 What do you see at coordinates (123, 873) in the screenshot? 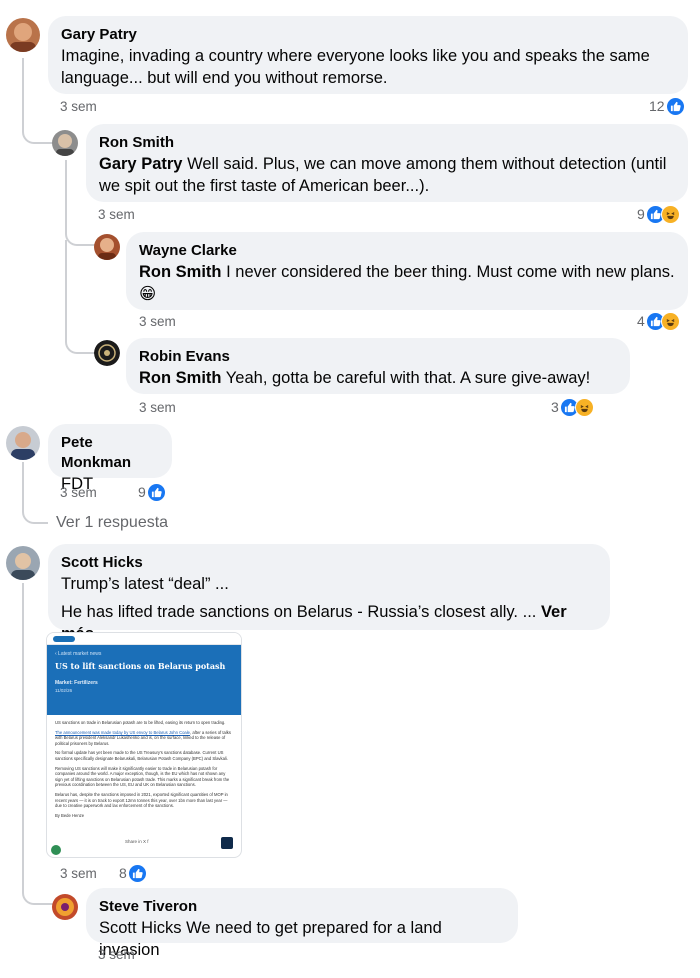
I see `reaction-count: 8` at bounding box center [123, 873].